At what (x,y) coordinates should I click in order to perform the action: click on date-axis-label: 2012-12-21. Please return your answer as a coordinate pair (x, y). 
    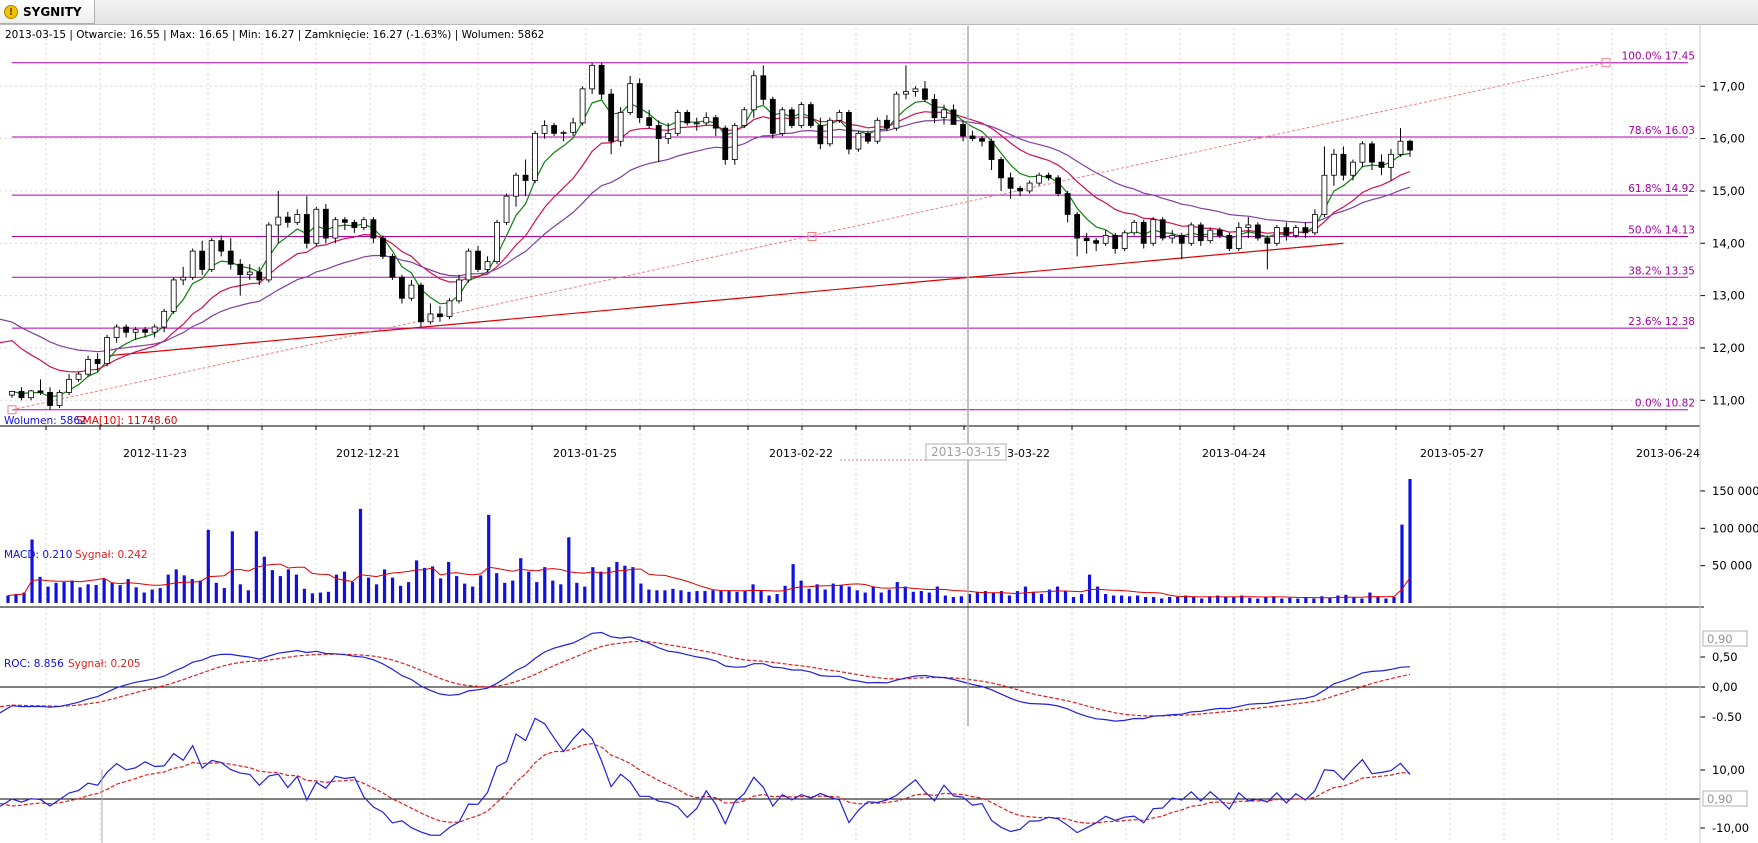
    Looking at the image, I should click on (368, 453).